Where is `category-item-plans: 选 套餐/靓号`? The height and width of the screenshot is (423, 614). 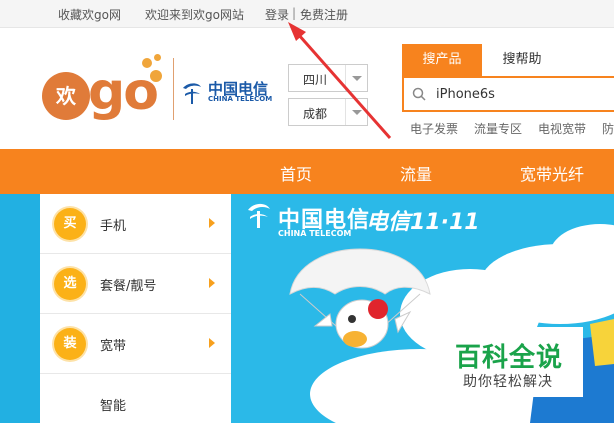
category-item-plans: 选 套餐/靓号 is located at coordinates (135, 284).